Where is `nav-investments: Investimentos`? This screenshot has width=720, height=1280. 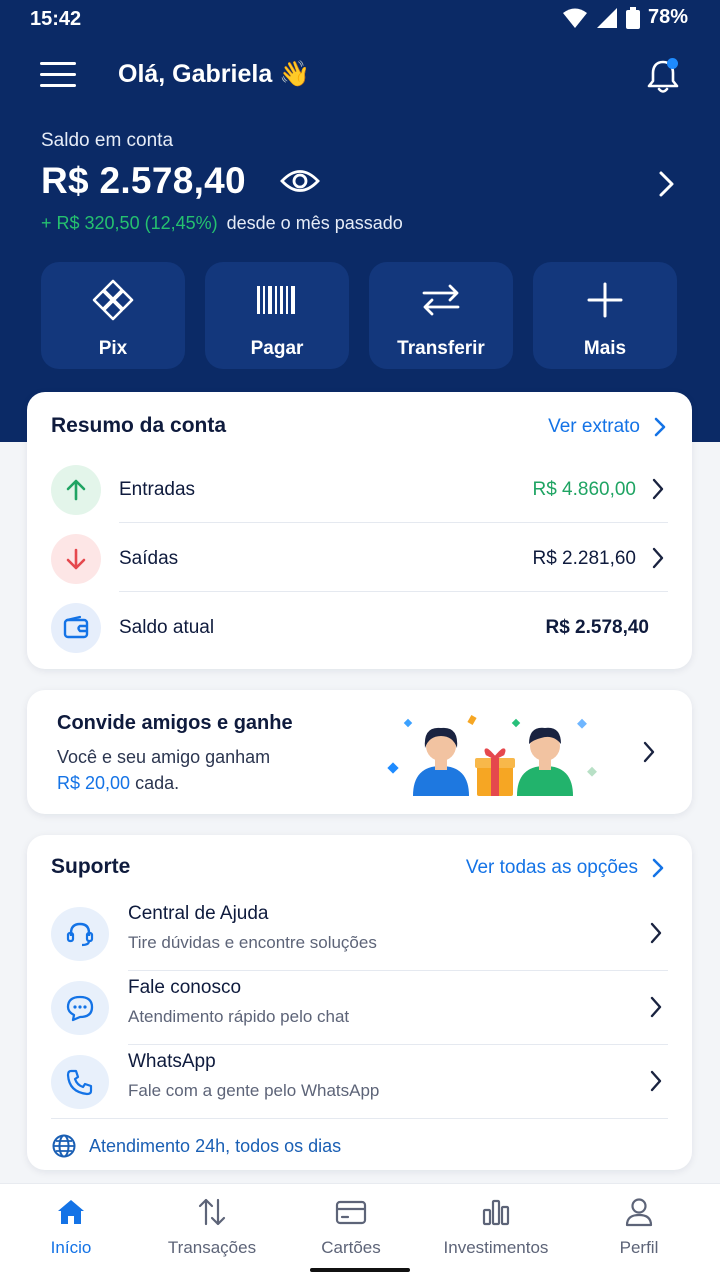
nav-investments: Investimentos is located at coordinates (496, 1227).